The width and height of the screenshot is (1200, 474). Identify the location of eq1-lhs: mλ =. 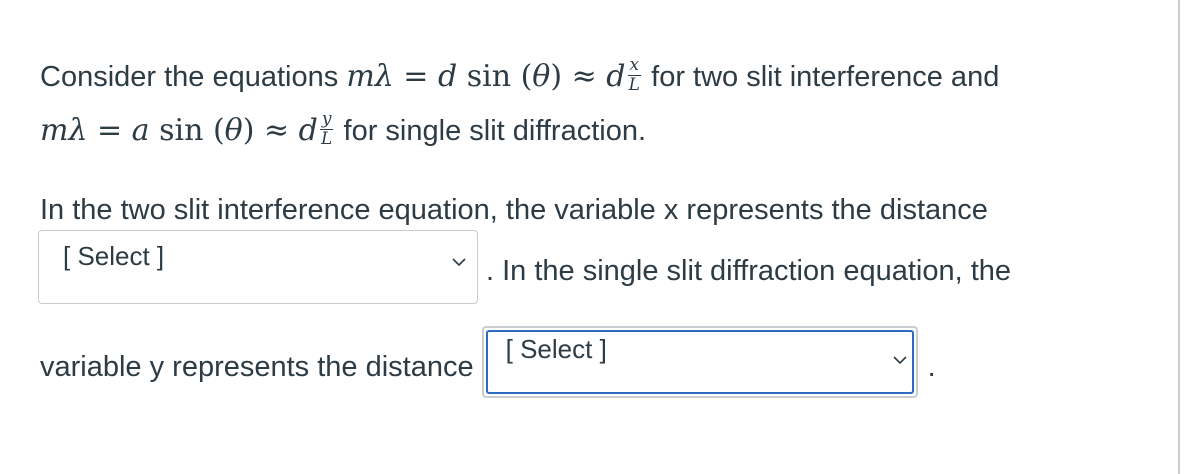
(392, 76).